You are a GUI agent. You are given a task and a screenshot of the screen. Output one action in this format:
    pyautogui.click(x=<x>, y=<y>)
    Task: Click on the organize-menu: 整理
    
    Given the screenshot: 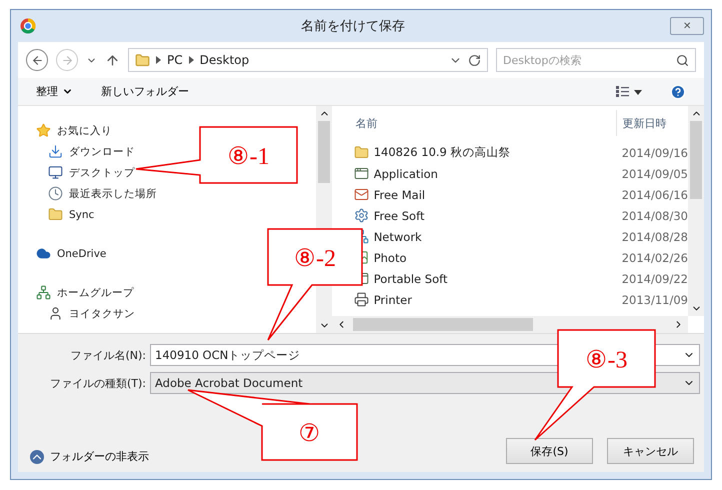 What is the action you would take?
    pyautogui.click(x=54, y=91)
    